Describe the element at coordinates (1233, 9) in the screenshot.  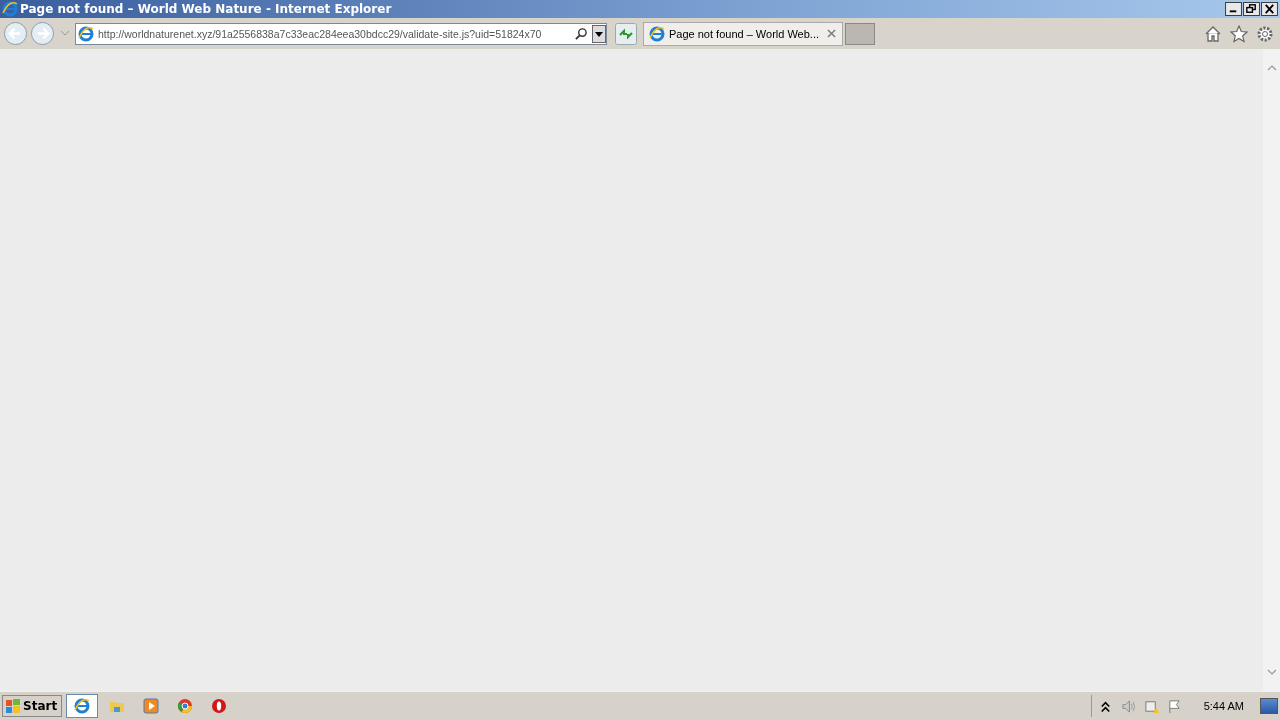
I see `minimize-button` at that location.